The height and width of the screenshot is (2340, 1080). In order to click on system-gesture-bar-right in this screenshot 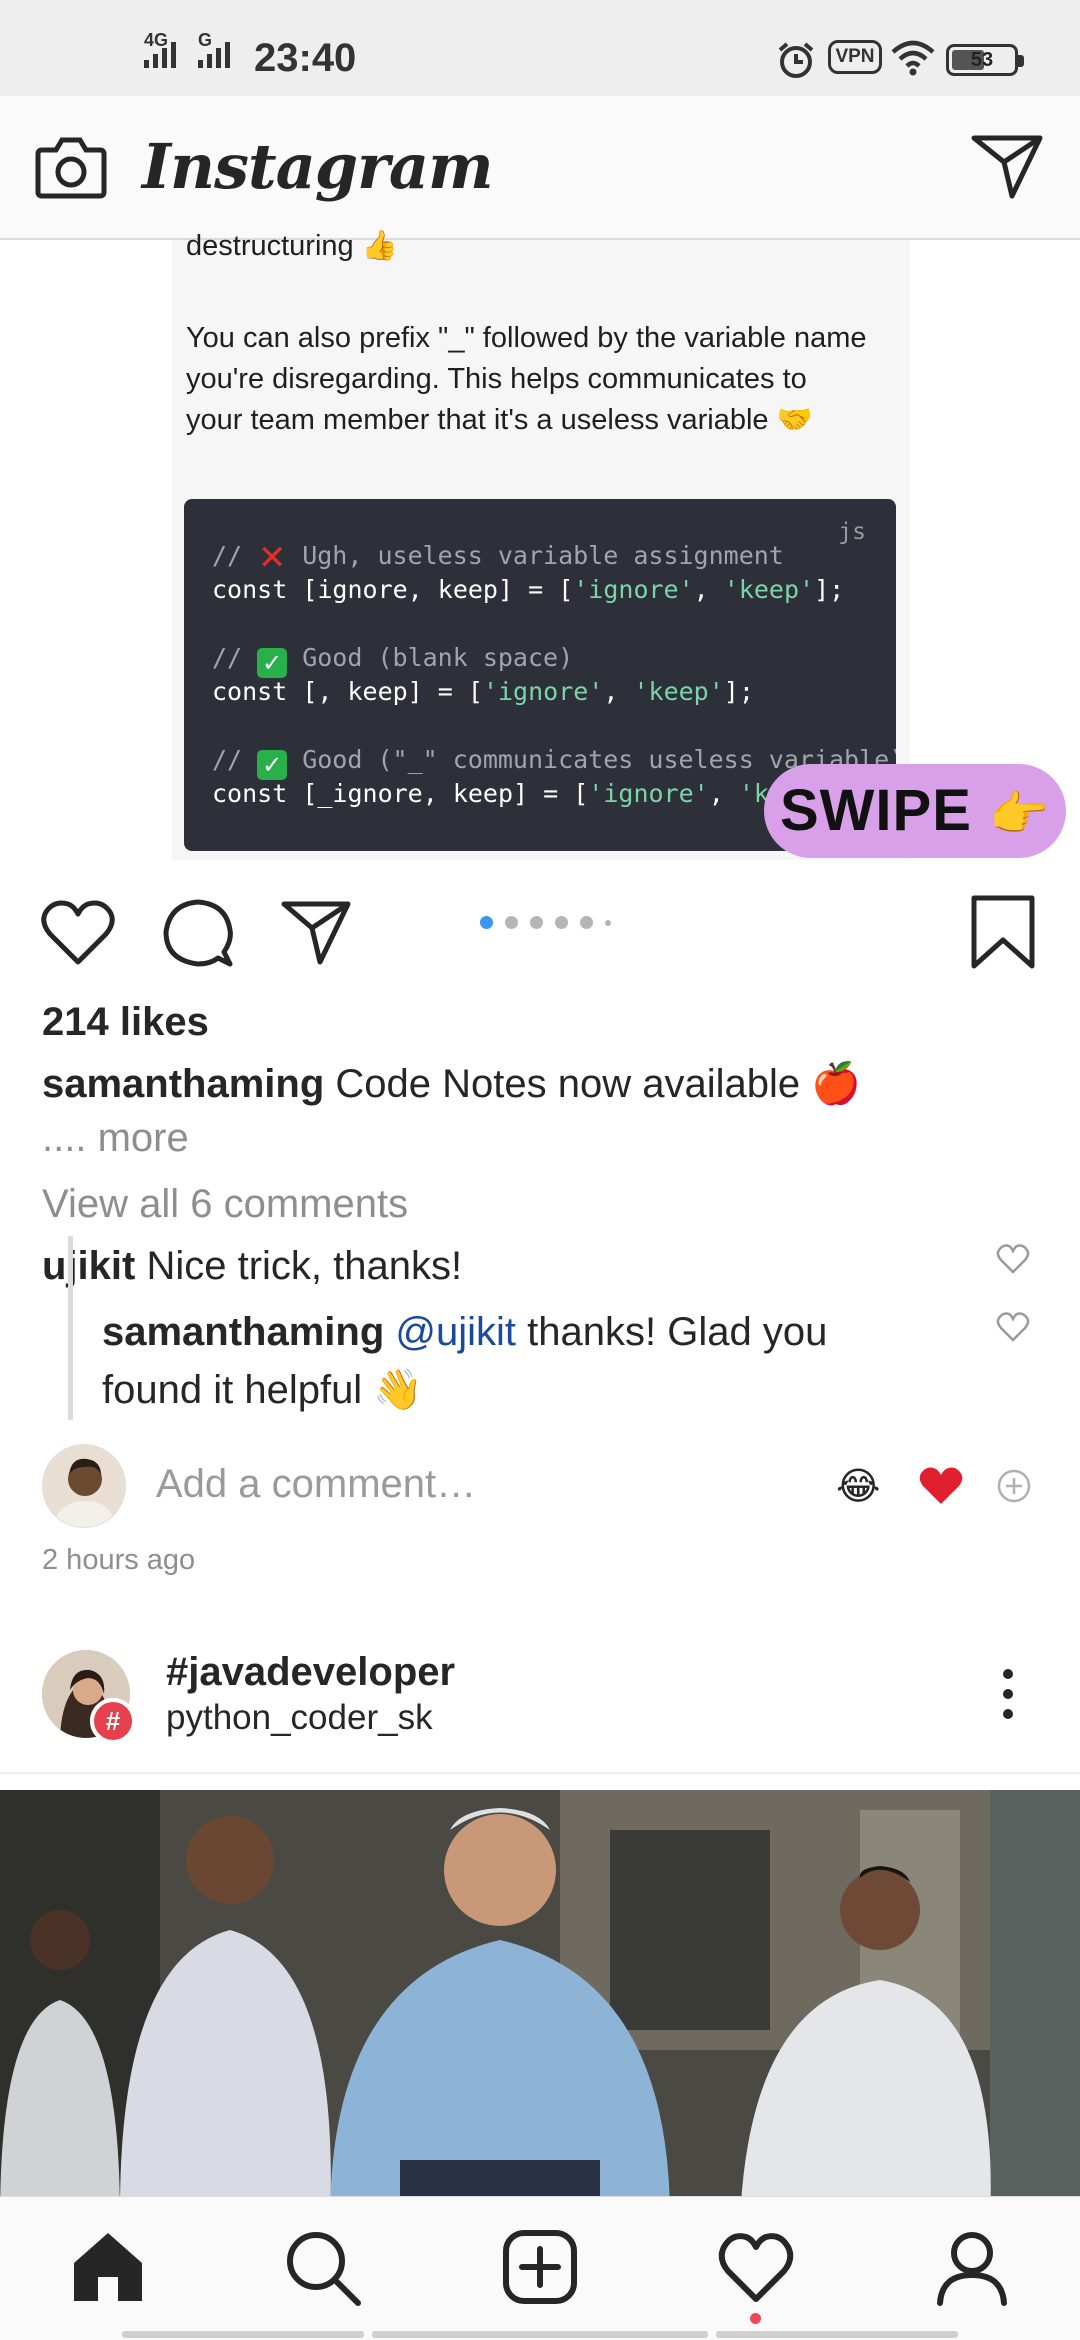, I will do `click(837, 2334)`.